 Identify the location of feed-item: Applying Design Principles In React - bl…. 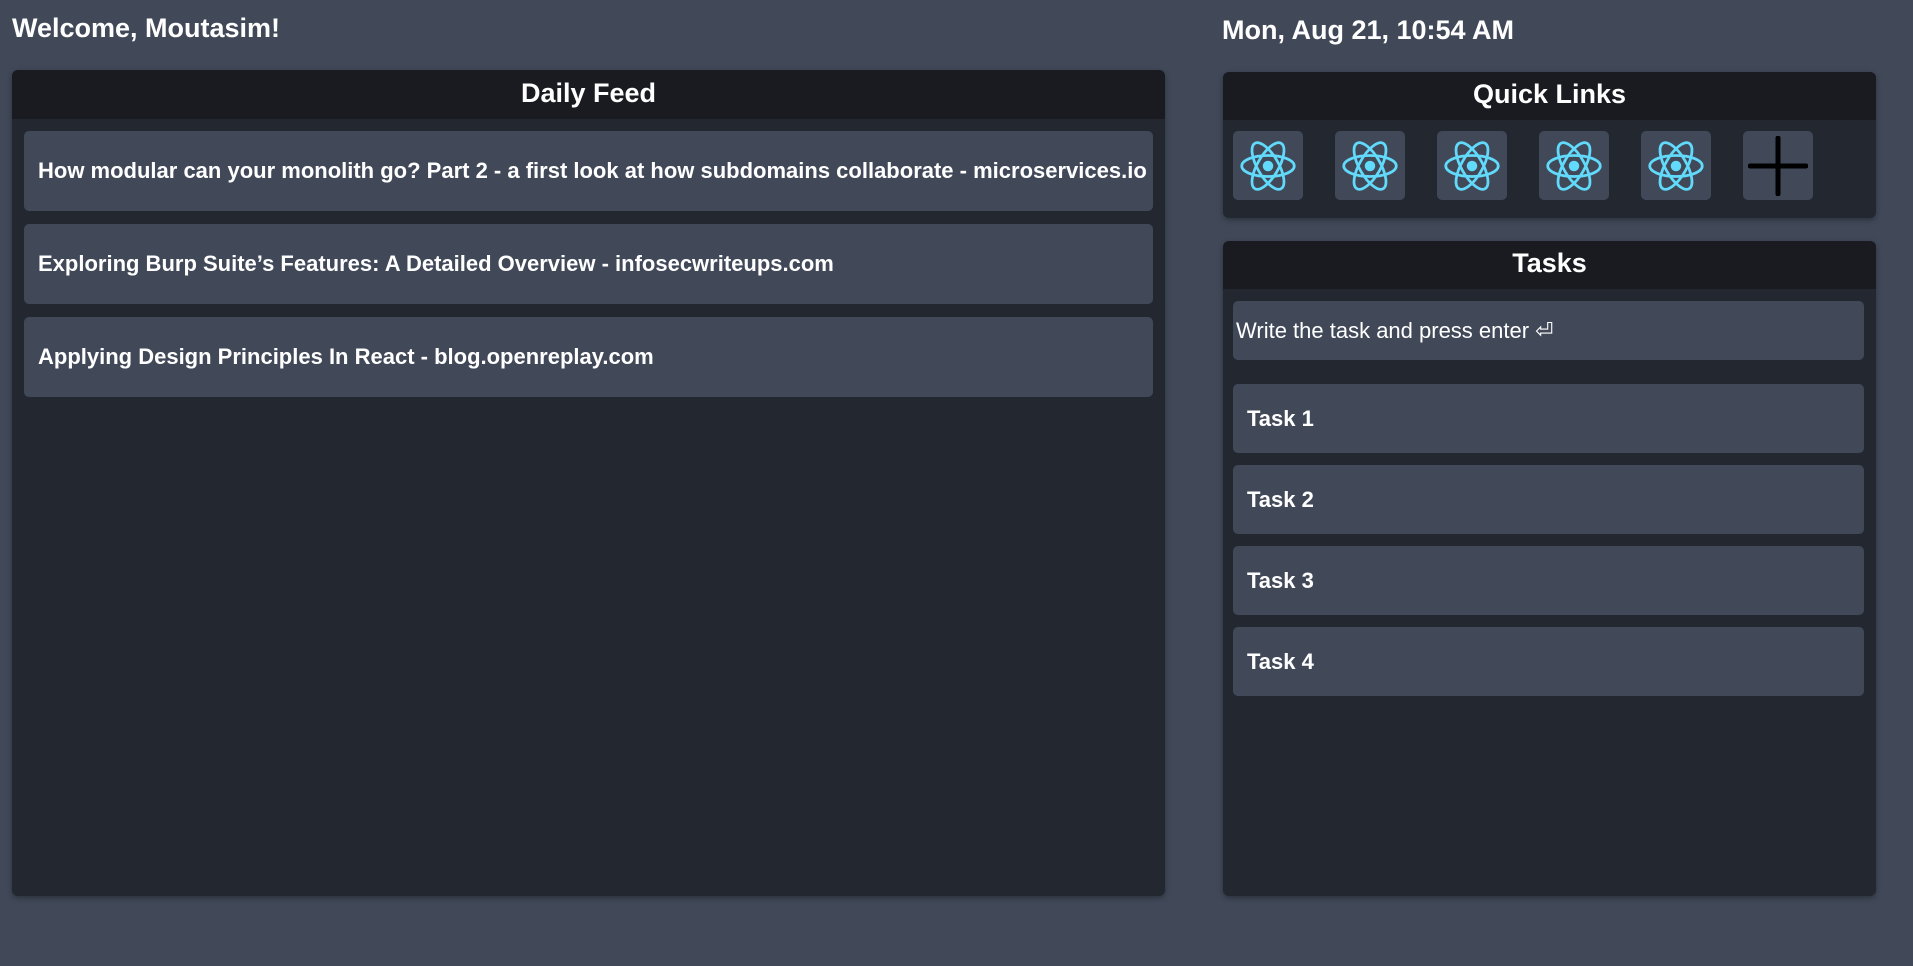
(588, 357).